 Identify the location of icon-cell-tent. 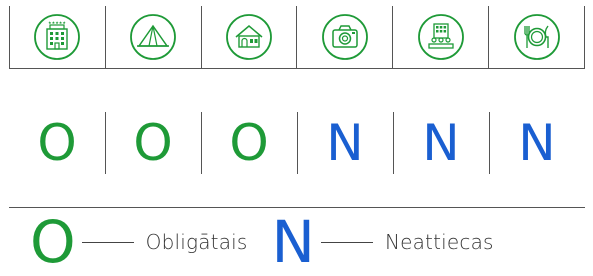
(152, 37).